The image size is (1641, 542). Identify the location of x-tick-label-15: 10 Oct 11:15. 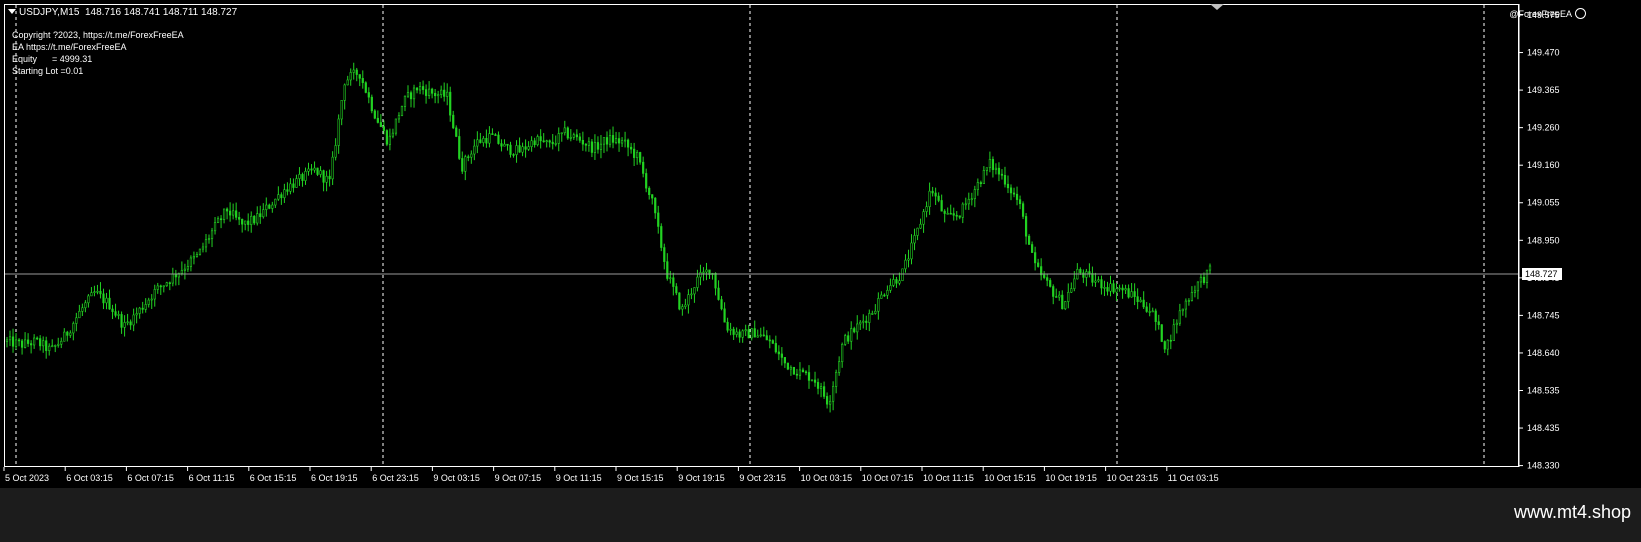
(948, 478).